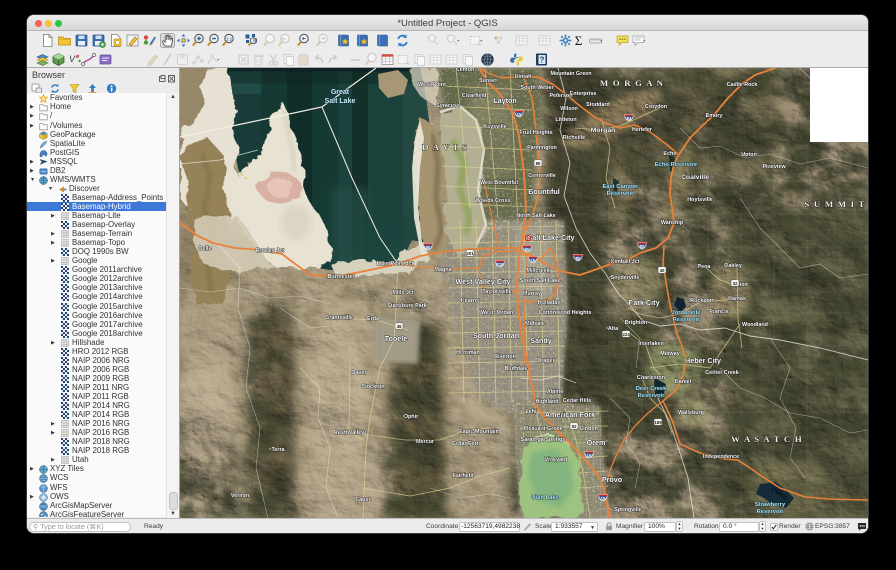 The image size is (896, 570). What do you see at coordinates (538, 163) in the screenshot?
I see `svg-text: 89` at bounding box center [538, 163].